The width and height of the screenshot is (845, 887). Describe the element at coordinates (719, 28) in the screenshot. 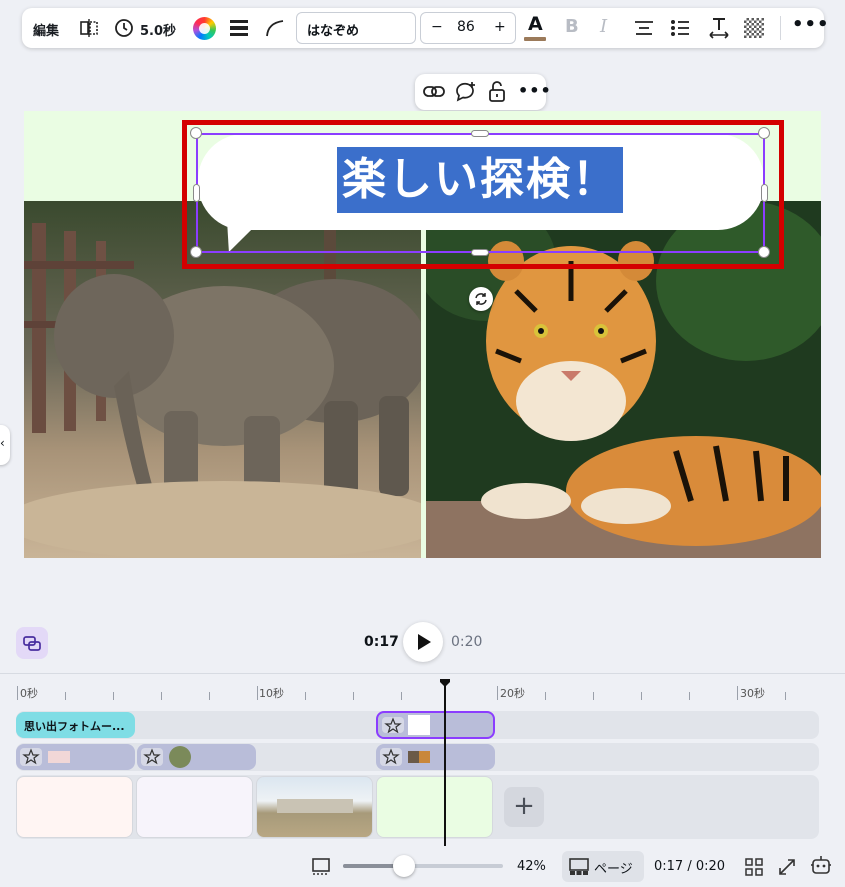

I see `text-spacing-icon` at that location.